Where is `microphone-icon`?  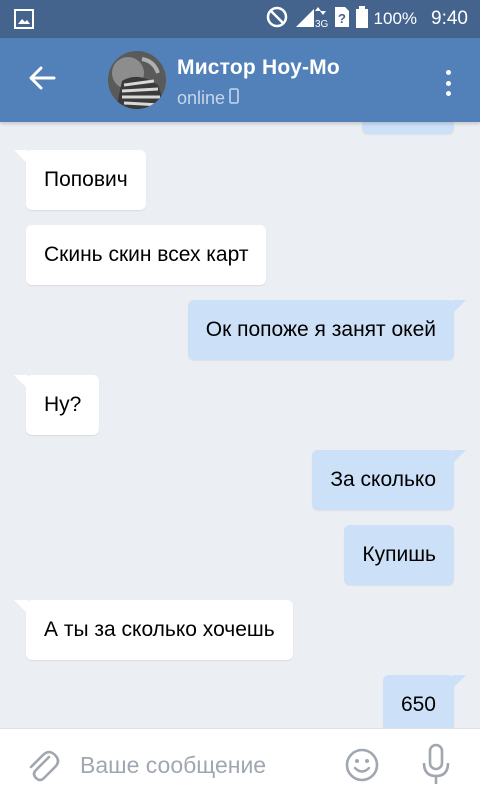
microphone-icon is located at coordinates (436, 765).